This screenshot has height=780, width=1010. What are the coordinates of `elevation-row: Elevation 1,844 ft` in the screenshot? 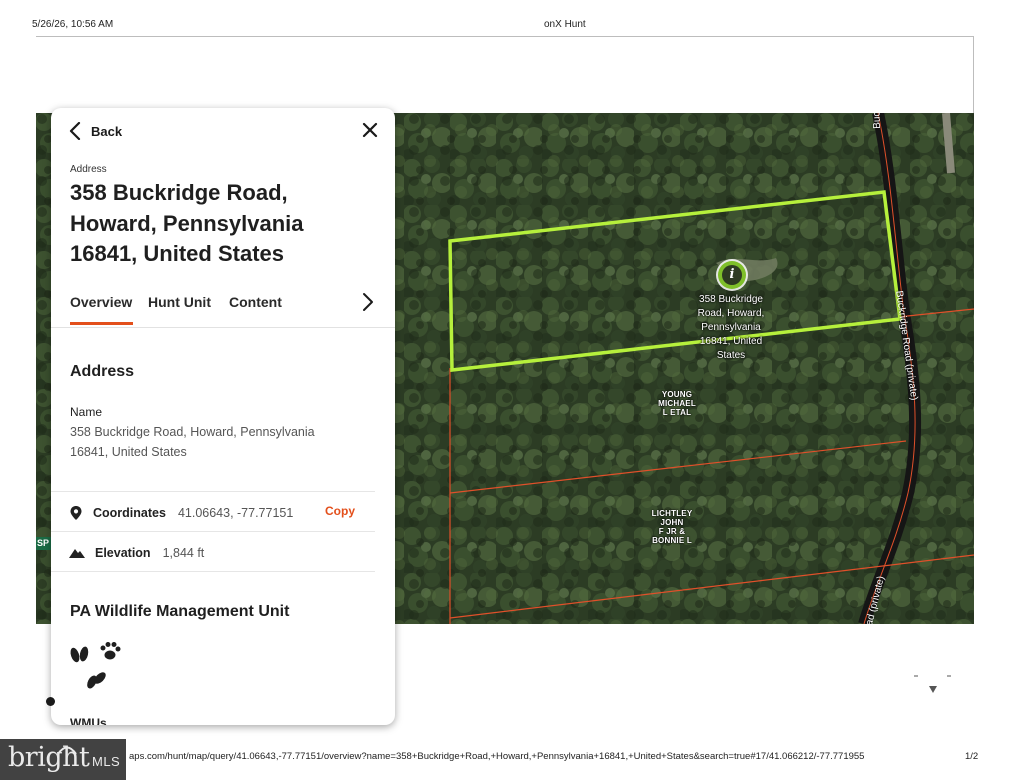 It's located at (136, 553).